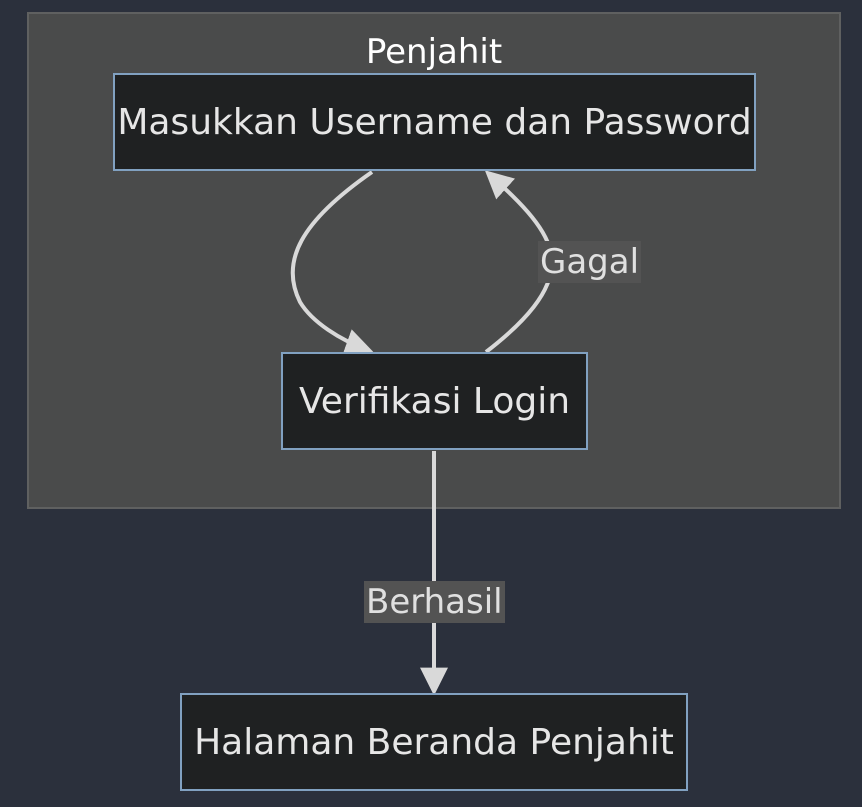 The image size is (862, 807). Describe the element at coordinates (434, 122) in the screenshot. I see `node-enter-username-password: Masukkan Username dan Password` at that location.